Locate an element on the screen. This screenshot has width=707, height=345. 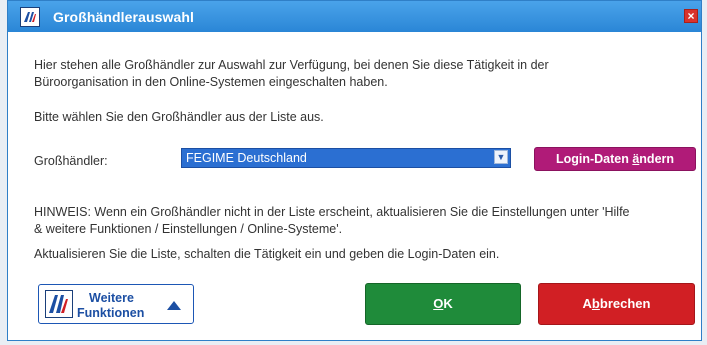
window-title: Großhändlerauswahl is located at coordinates (124, 17).